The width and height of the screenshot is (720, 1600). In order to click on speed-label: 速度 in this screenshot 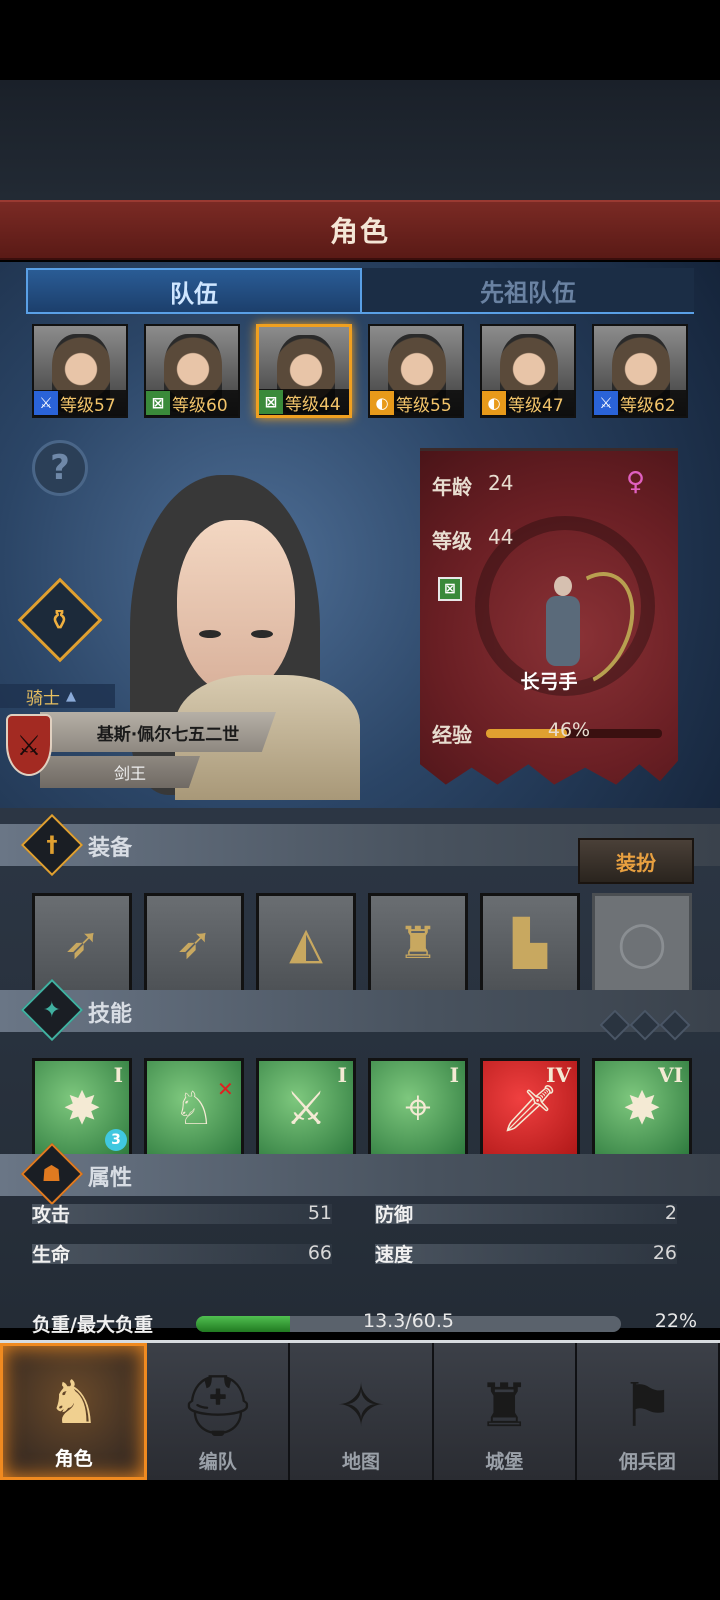, I will do `click(394, 1254)`.